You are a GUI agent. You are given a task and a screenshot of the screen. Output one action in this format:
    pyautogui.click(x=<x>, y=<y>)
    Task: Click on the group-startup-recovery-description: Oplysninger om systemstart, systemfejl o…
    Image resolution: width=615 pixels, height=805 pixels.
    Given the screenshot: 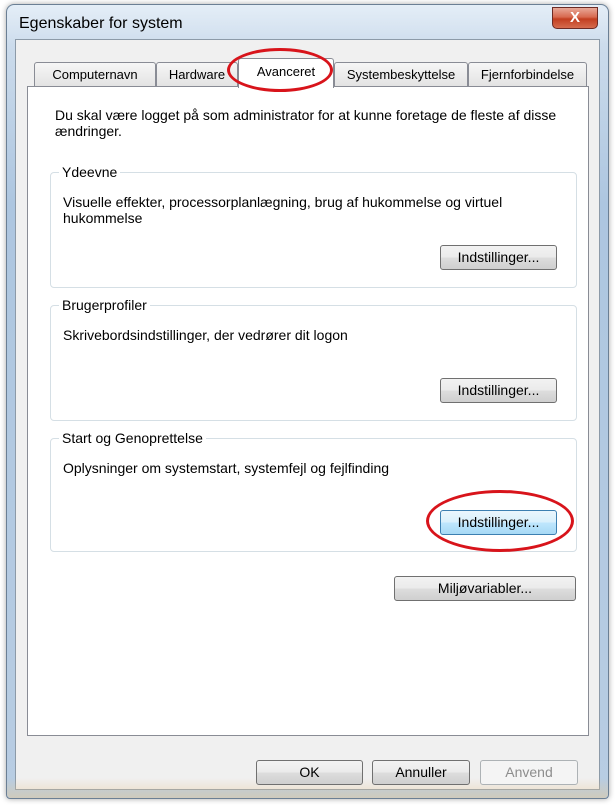 What is the action you would take?
    pyautogui.click(x=226, y=468)
    